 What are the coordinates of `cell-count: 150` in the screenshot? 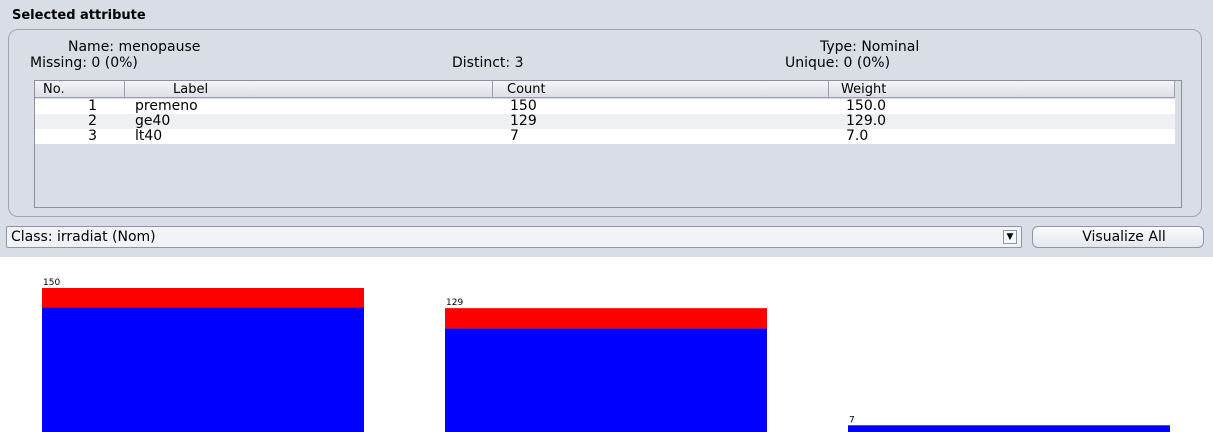 It's located at (523, 106).